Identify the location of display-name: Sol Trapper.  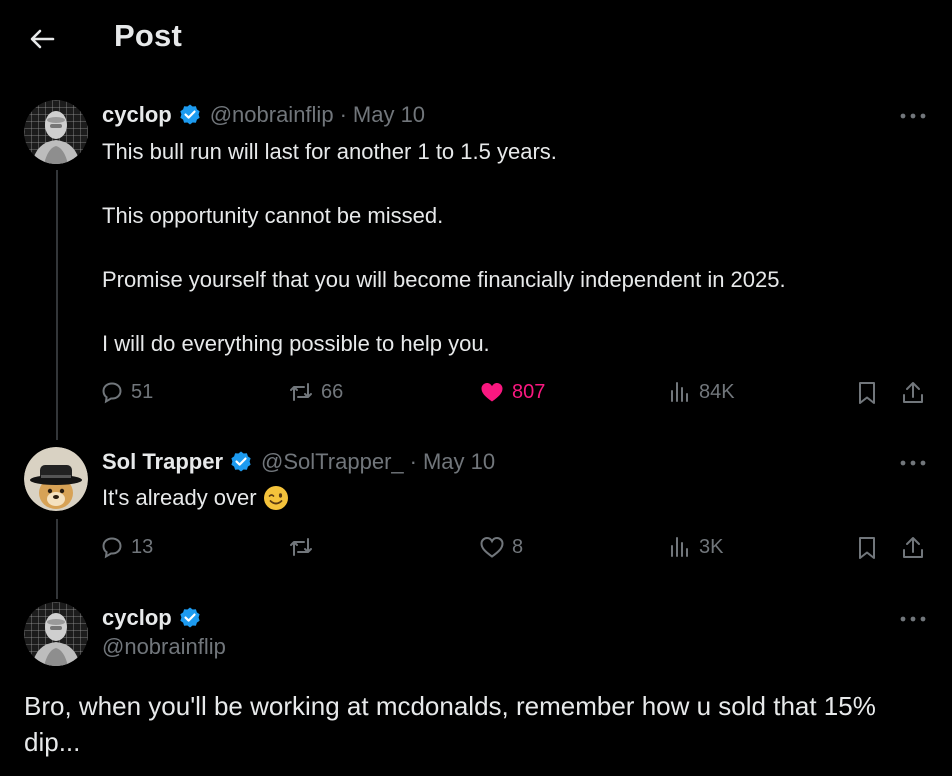
(162, 462).